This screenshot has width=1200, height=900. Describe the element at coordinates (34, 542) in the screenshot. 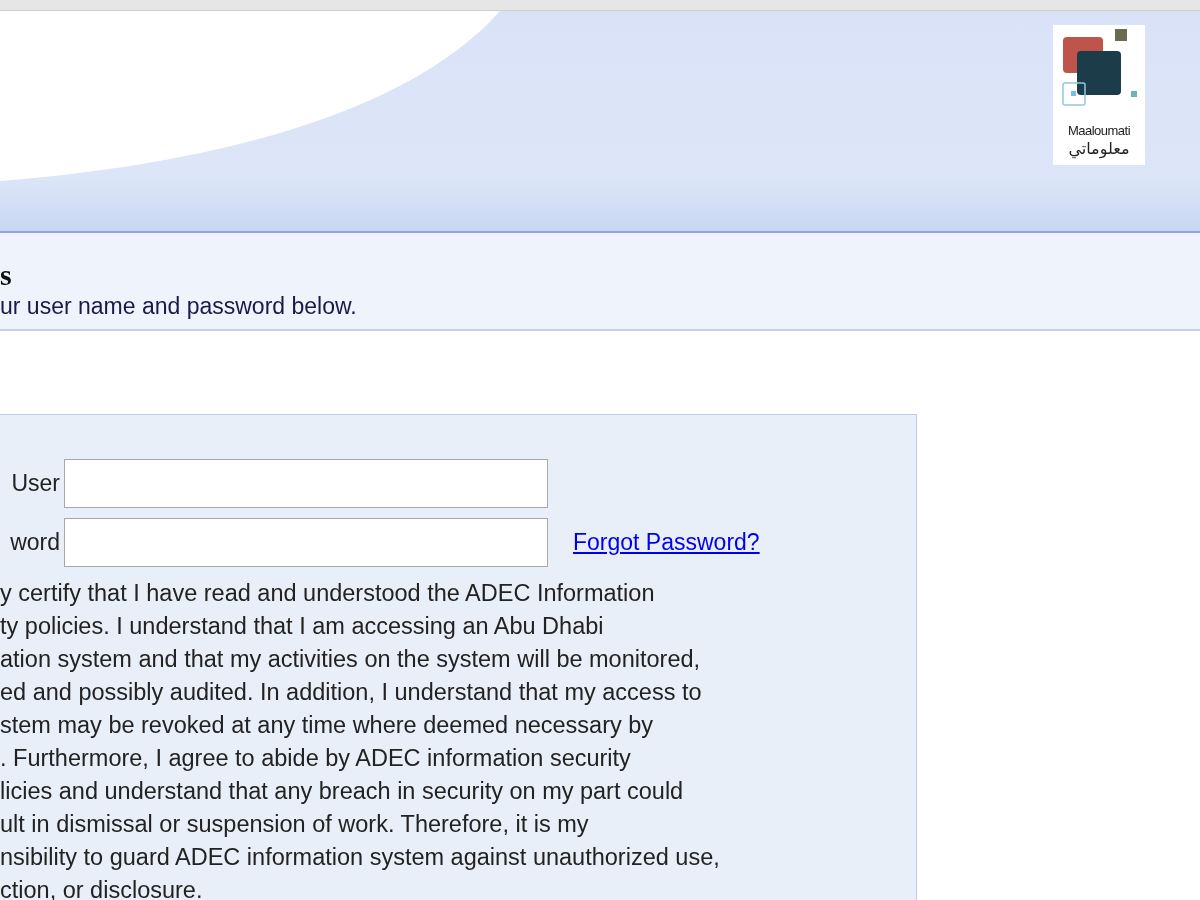

I see `field-label: word` at that location.